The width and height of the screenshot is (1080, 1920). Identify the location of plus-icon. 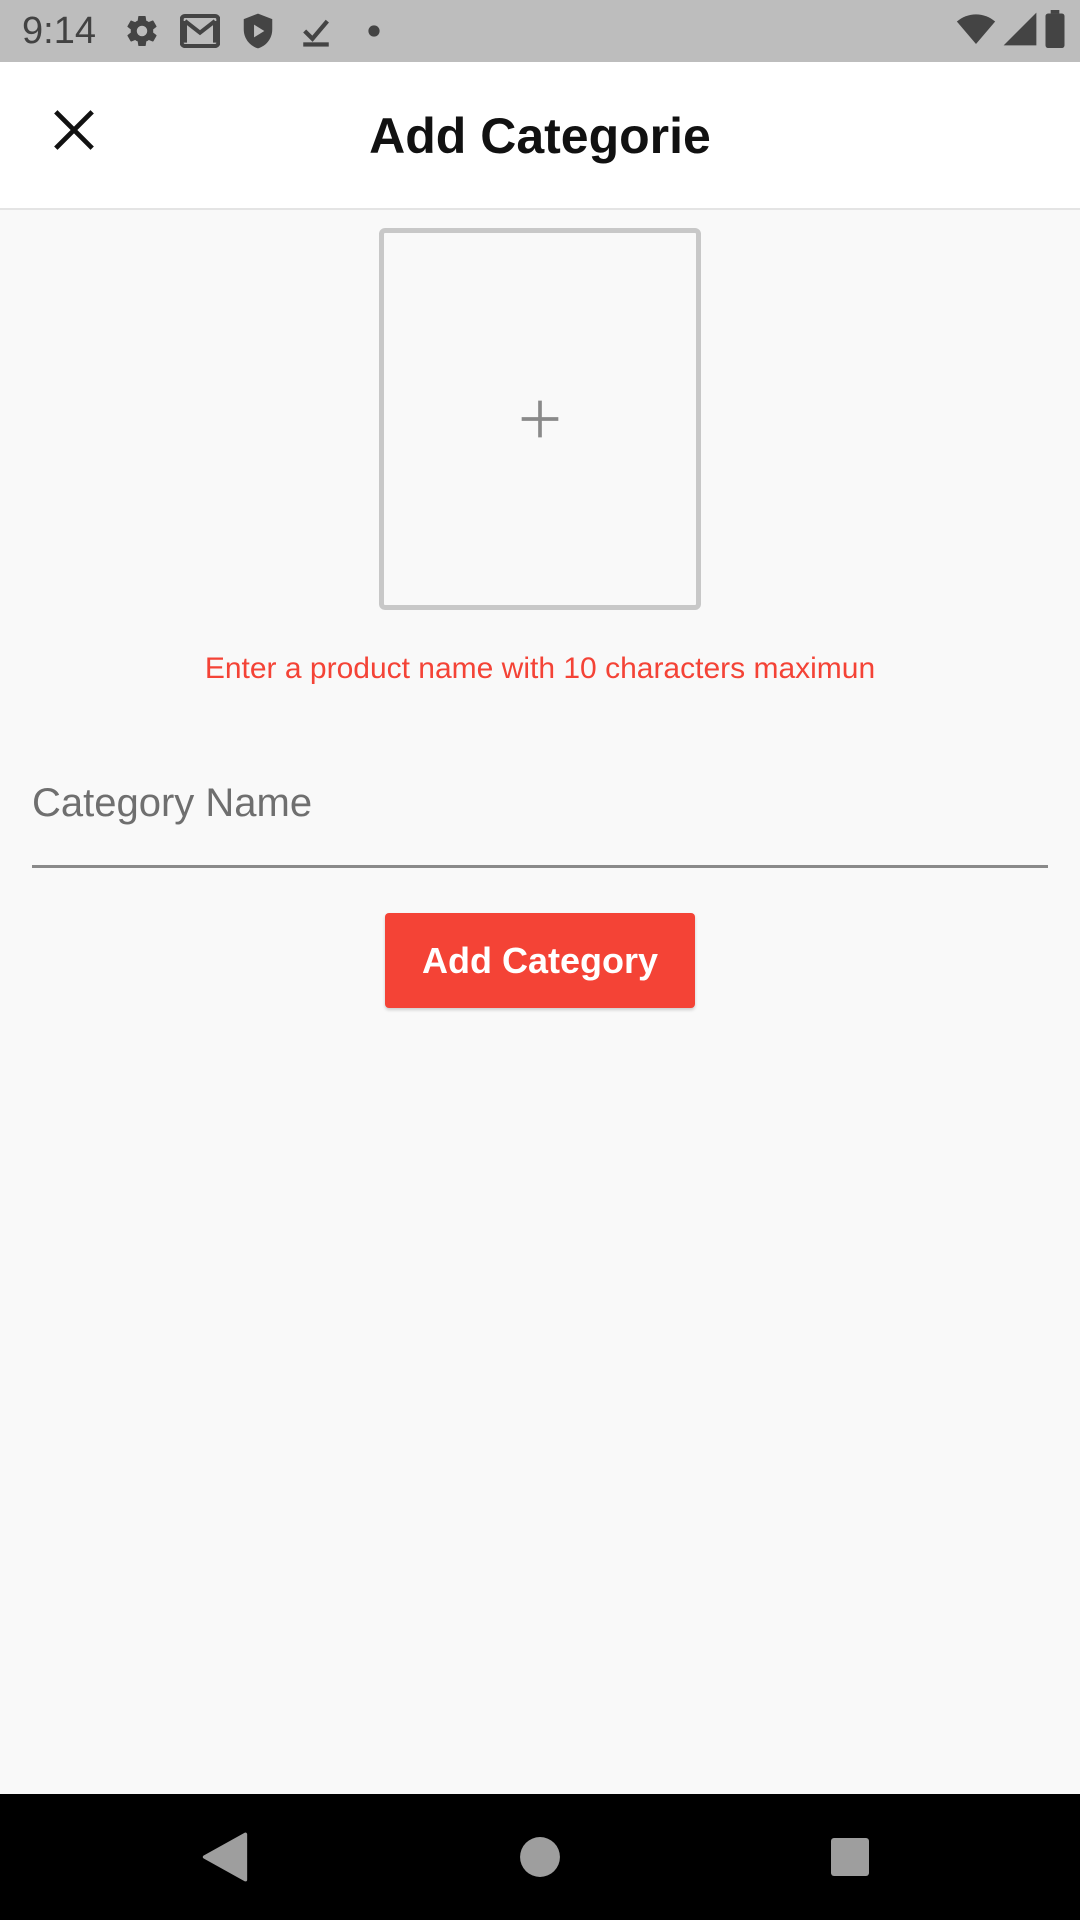
(540, 419).